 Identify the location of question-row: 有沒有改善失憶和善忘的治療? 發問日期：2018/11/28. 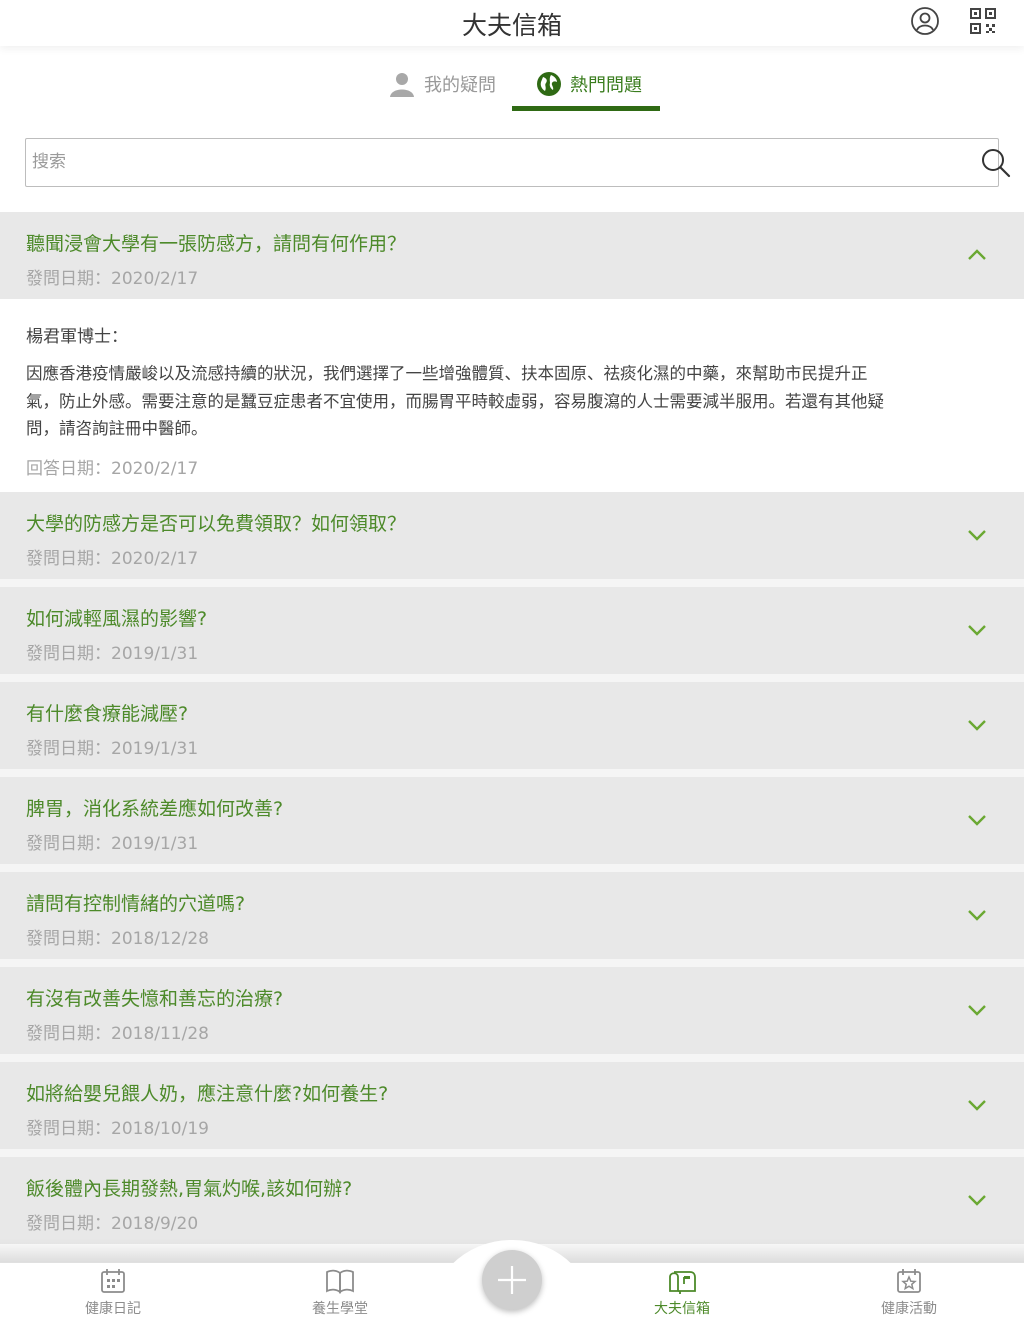
(512, 1010).